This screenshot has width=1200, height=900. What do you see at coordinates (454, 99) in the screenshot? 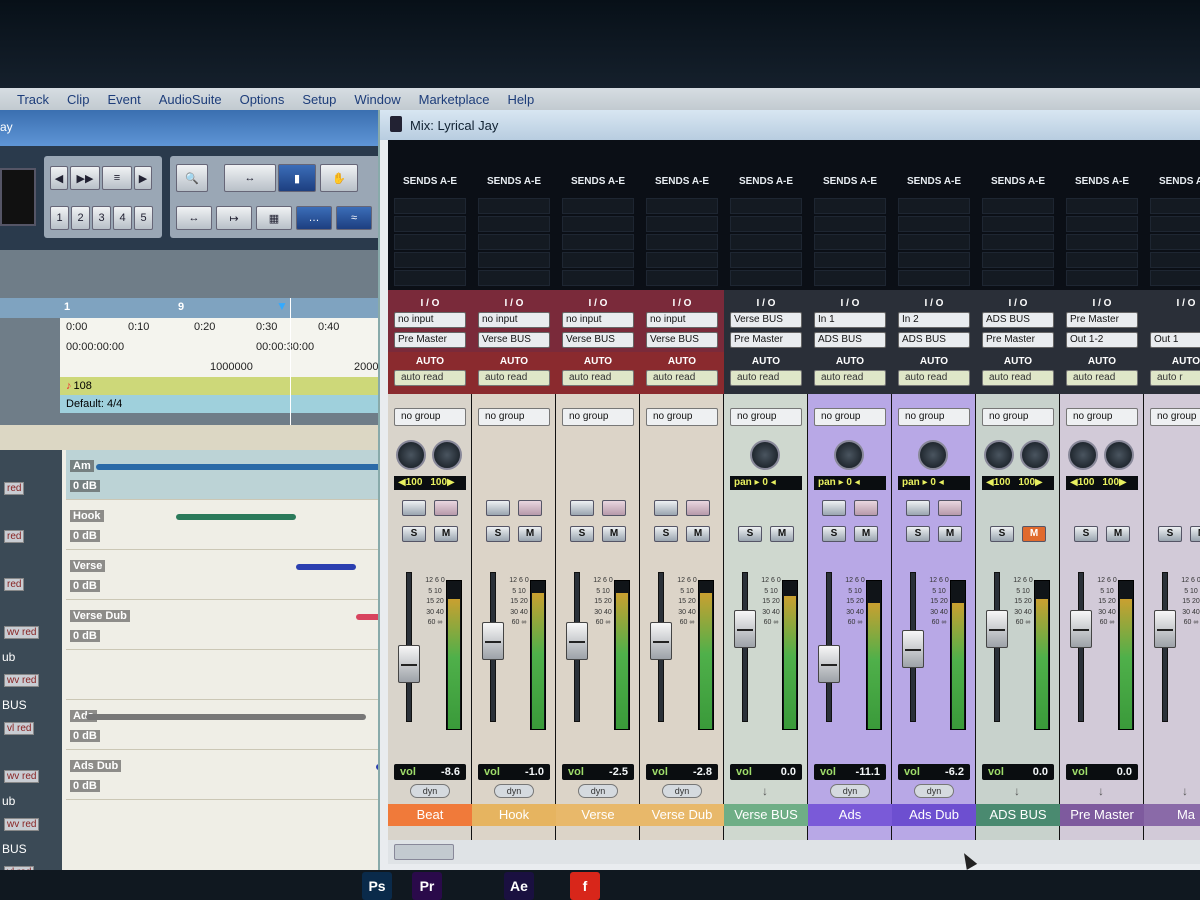
I see `menu-item-marketplace: Marketplace` at bounding box center [454, 99].